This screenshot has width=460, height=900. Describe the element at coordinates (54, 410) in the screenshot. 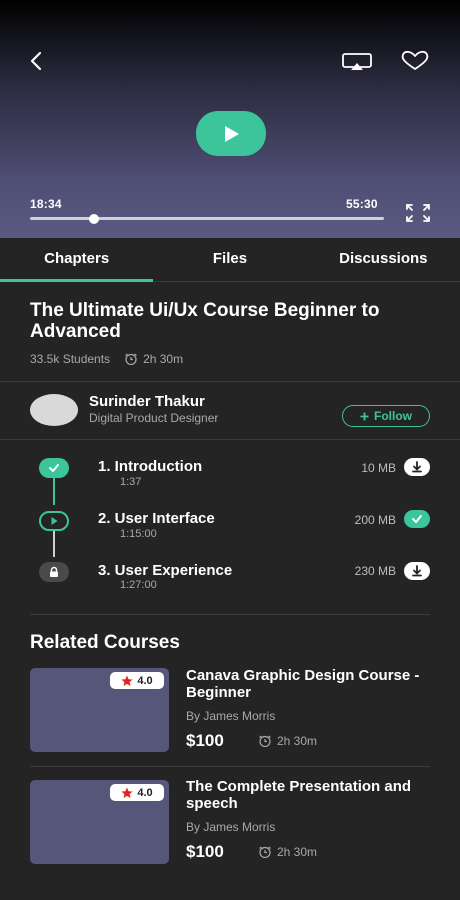

I see `avatar` at that location.